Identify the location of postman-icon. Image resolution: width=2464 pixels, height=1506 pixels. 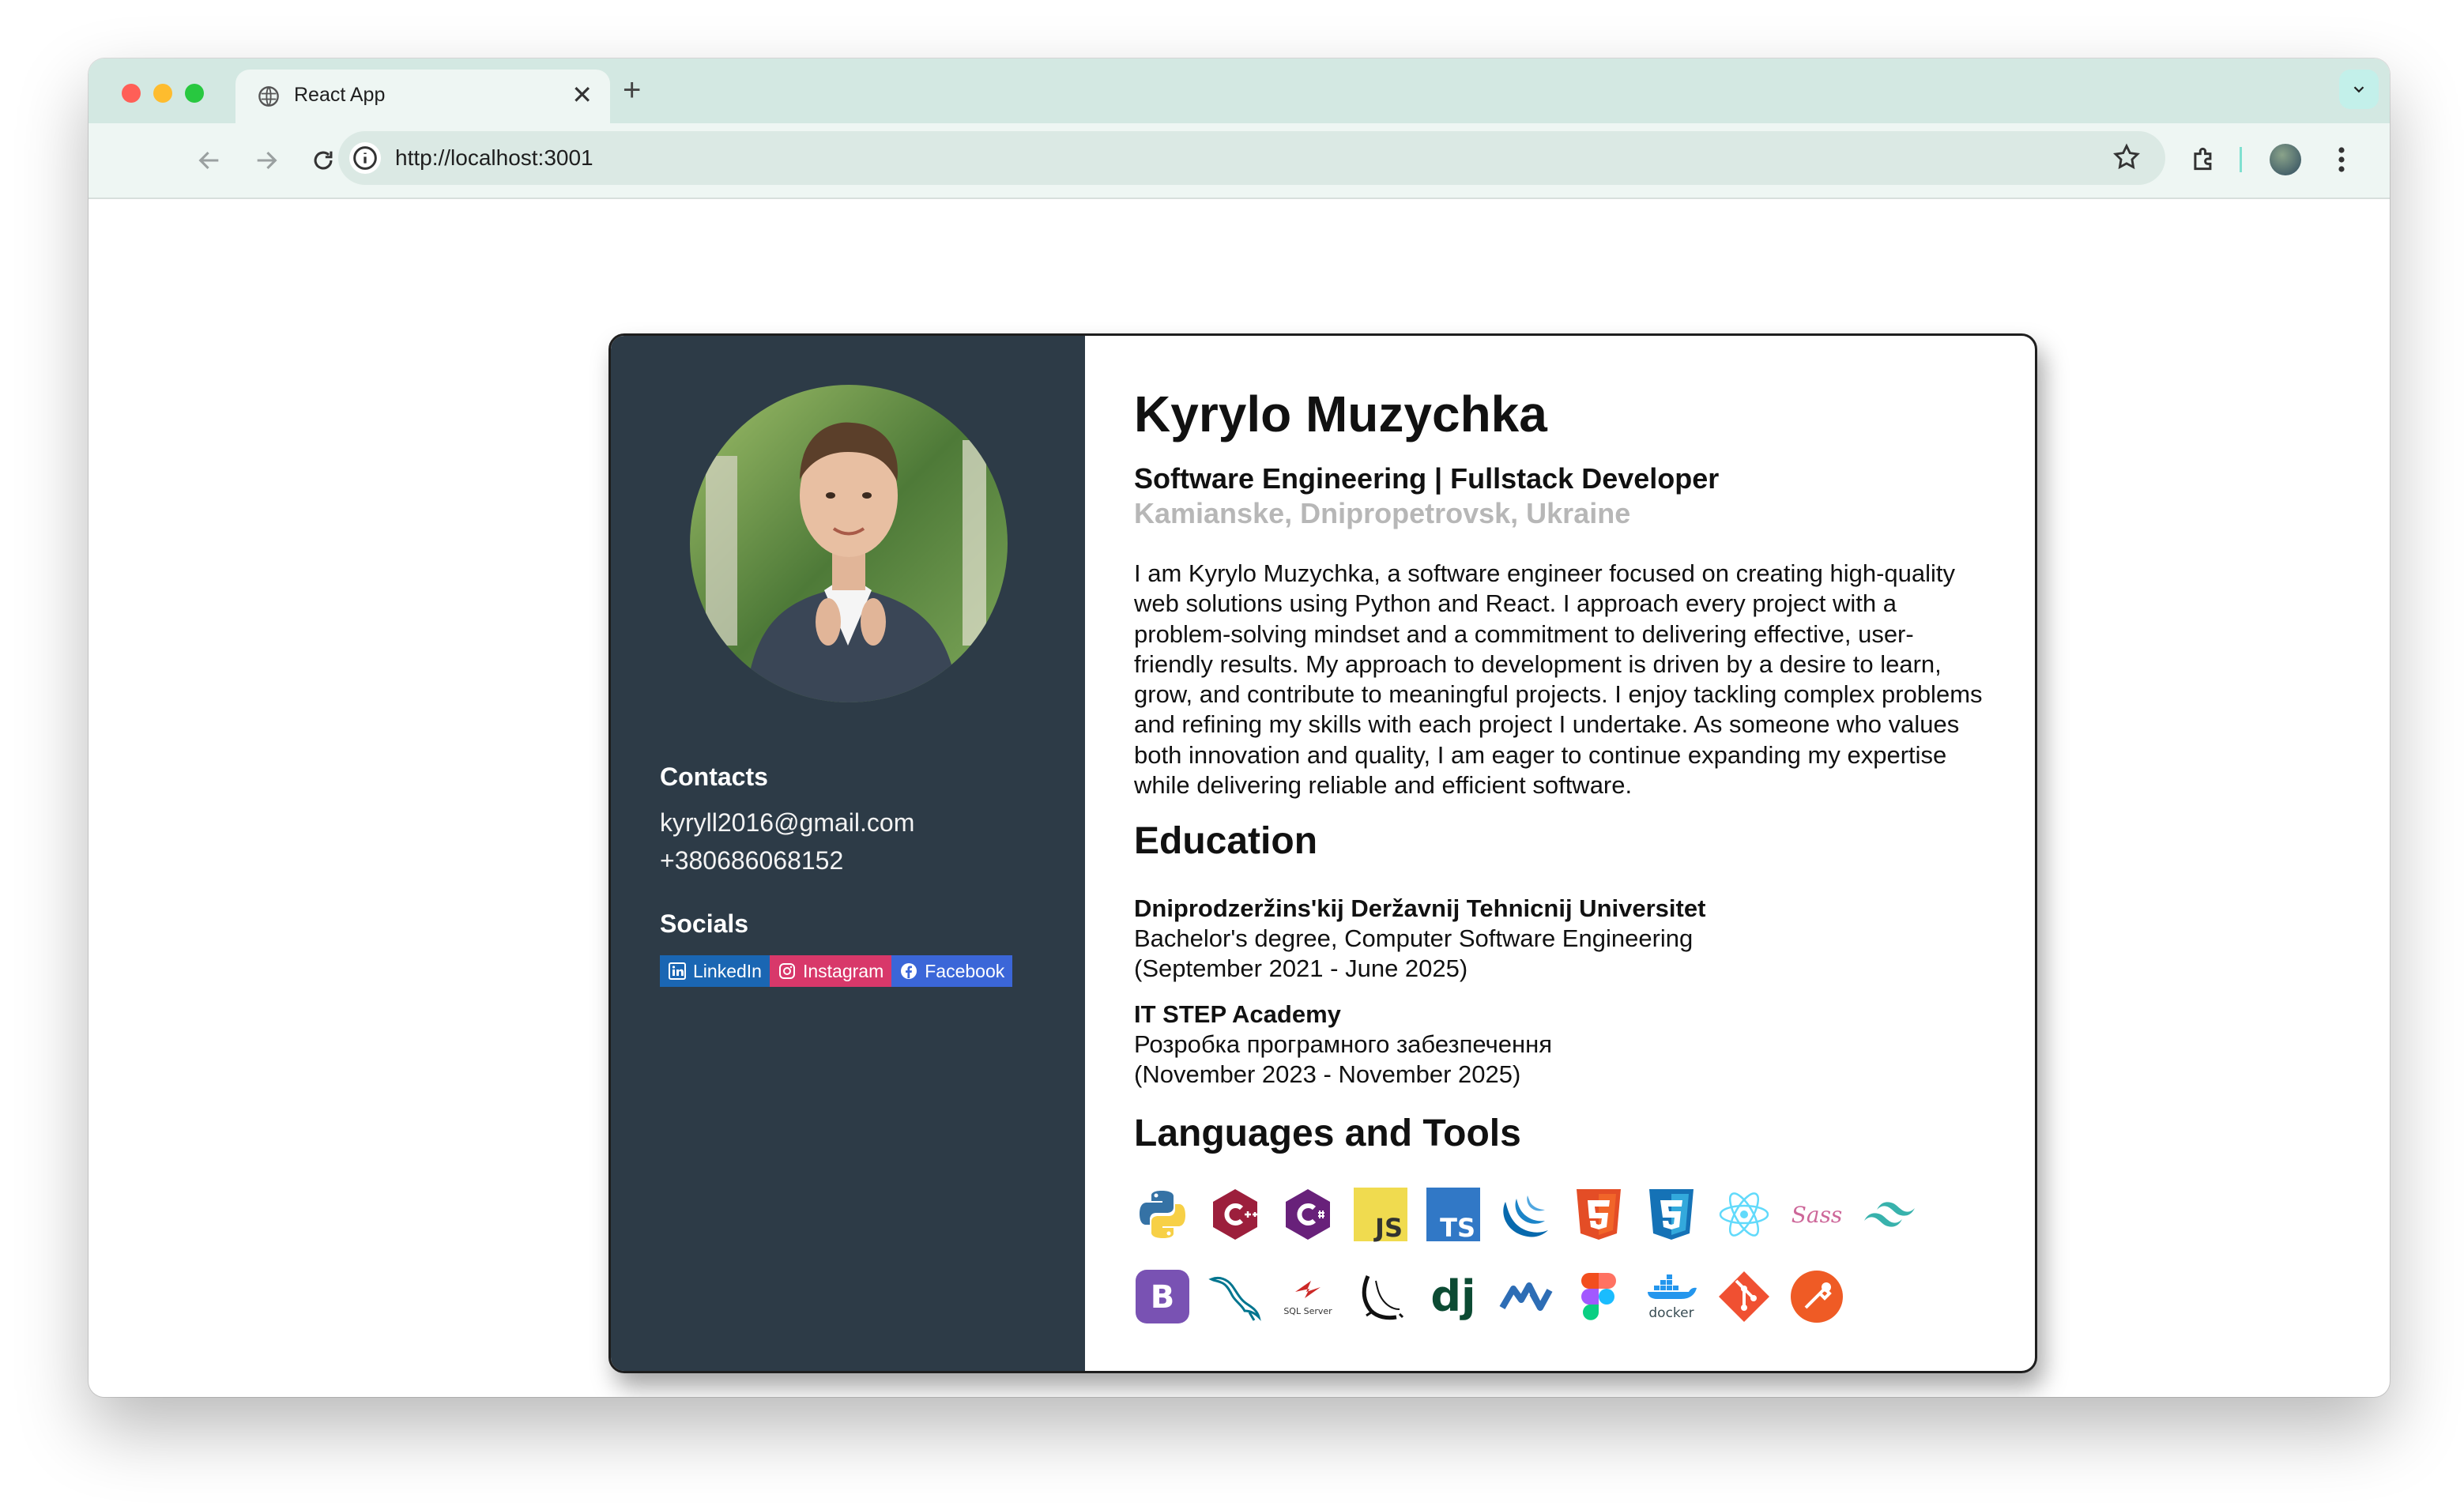
(1817, 1297).